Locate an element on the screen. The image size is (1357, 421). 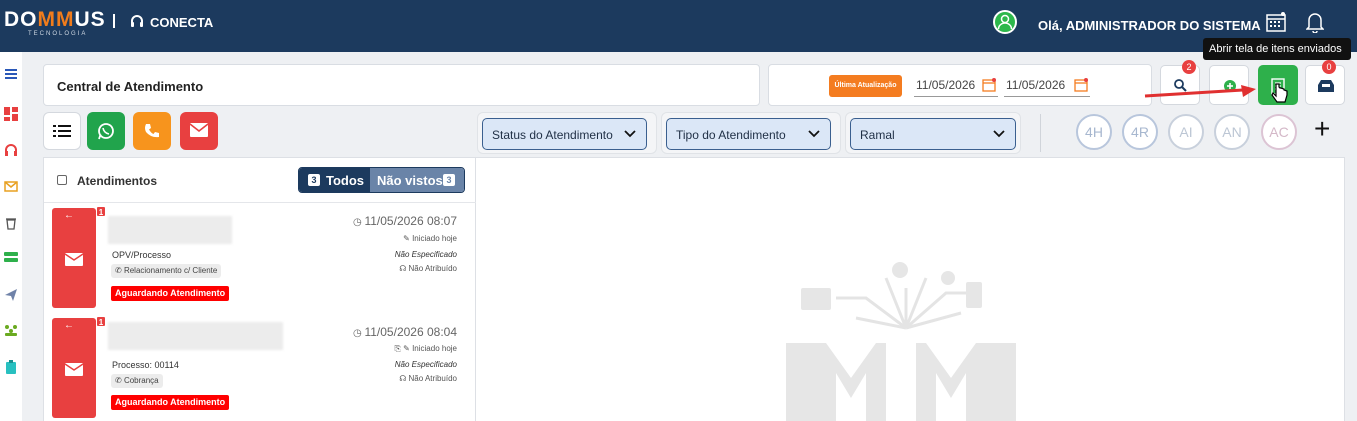
item-tag-label: Cobrança is located at coordinates (141, 380).